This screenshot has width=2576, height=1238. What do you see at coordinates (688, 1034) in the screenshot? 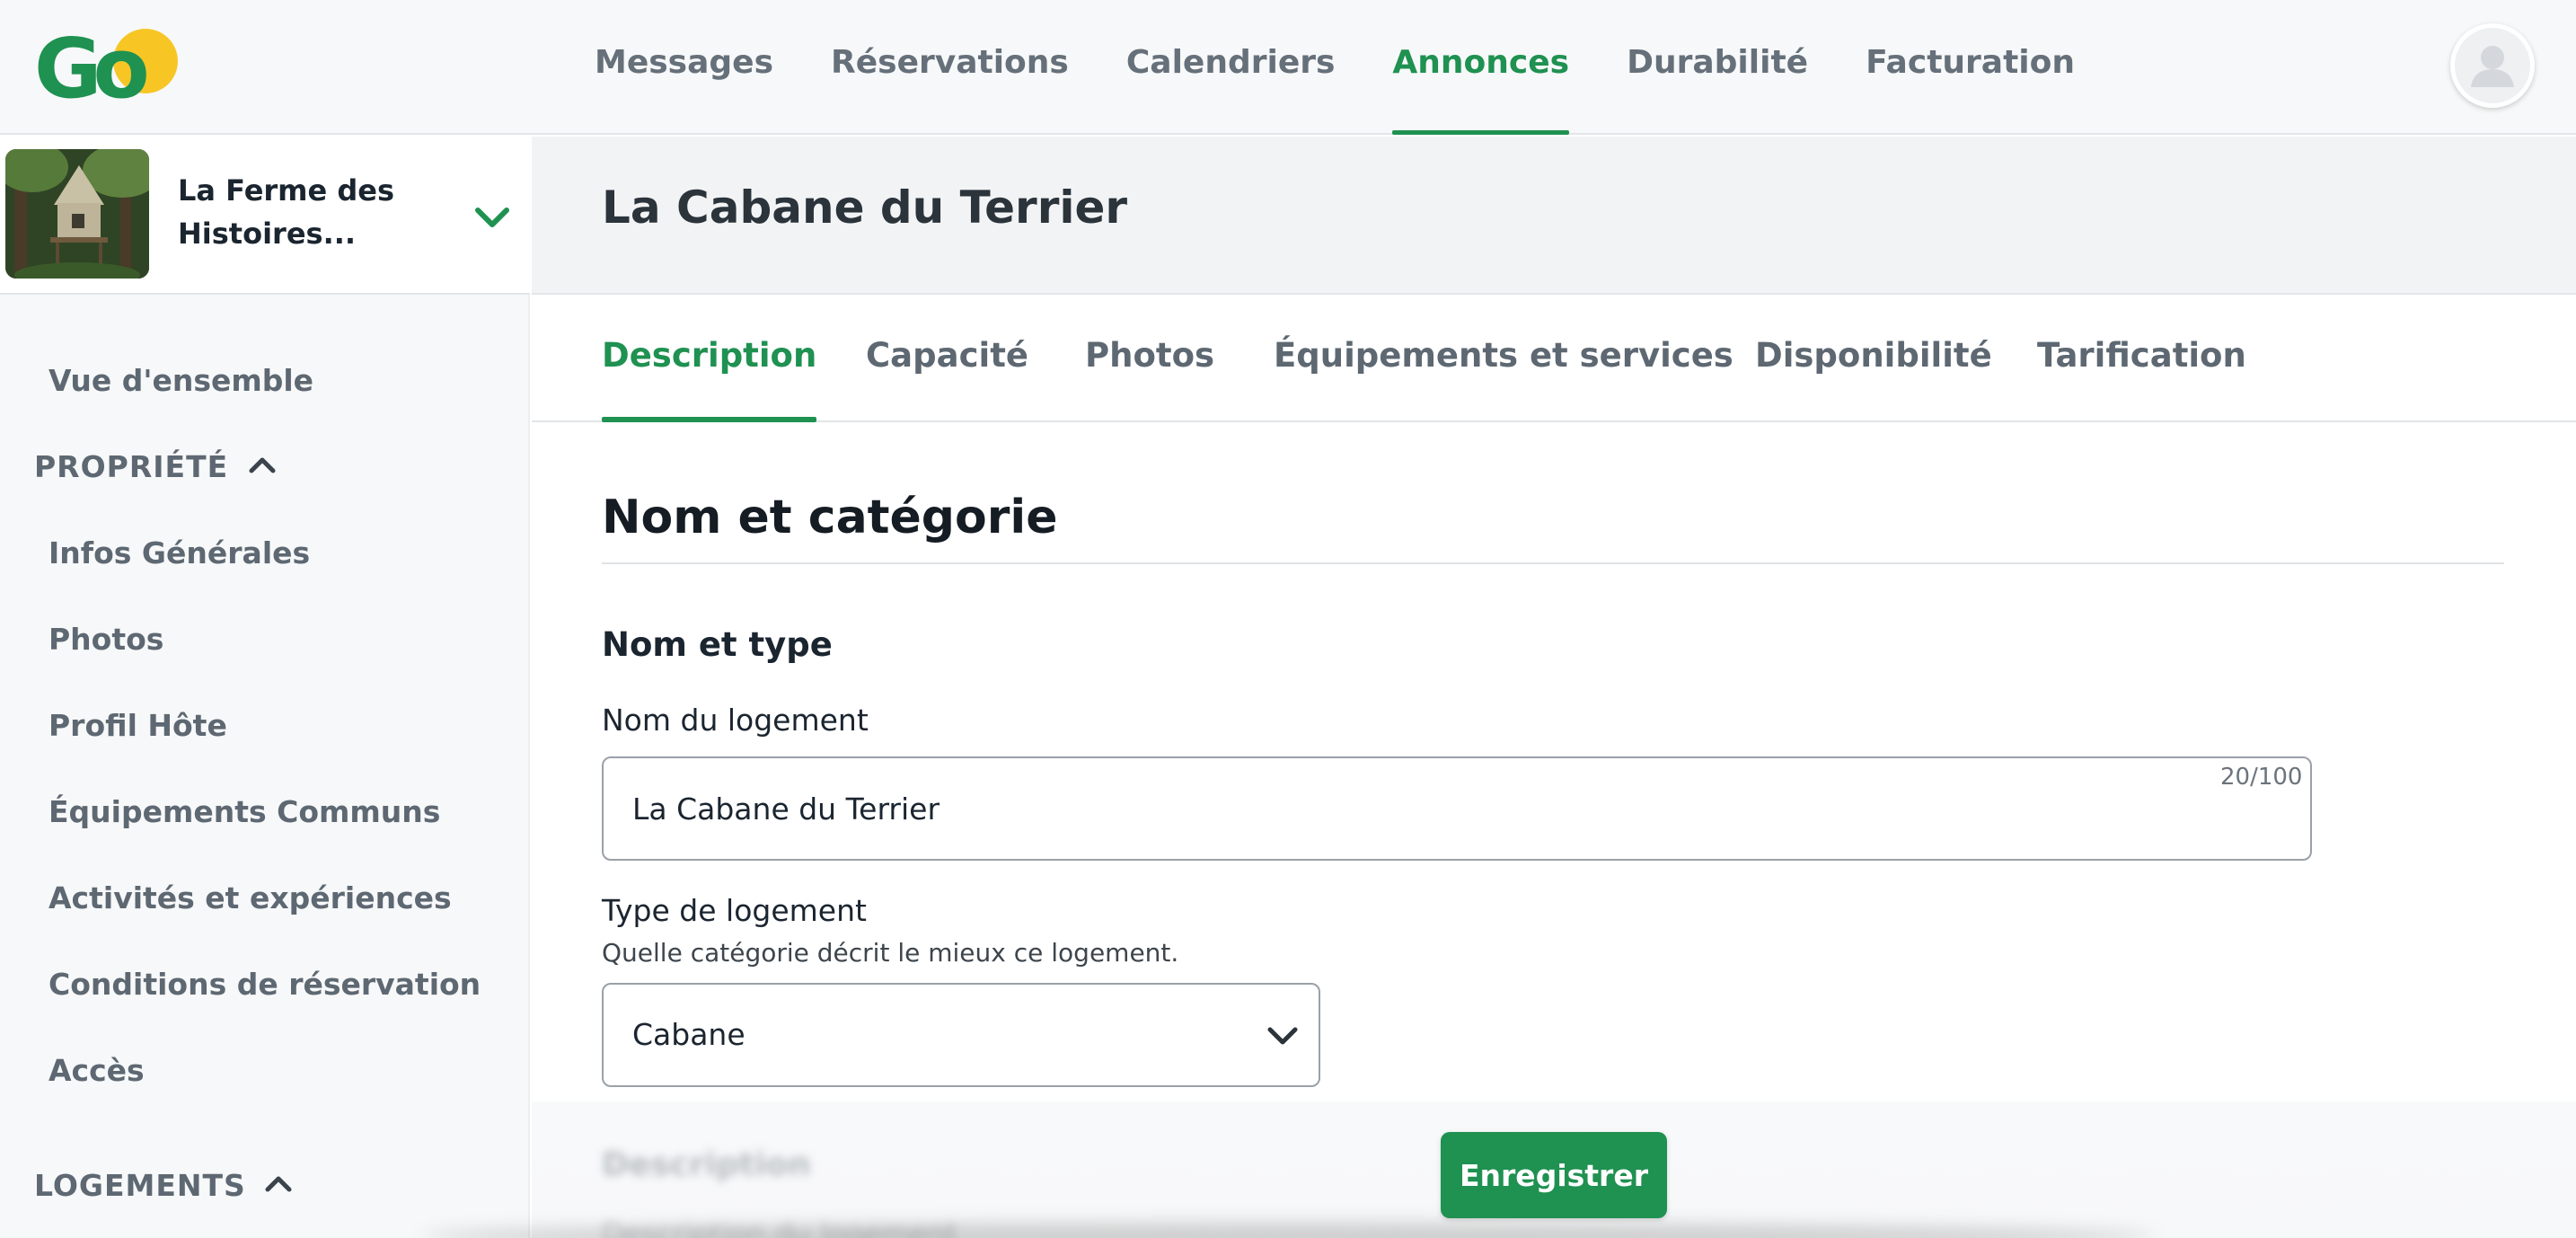
I see `lodging-type-value: Cabane` at bounding box center [688, 1034].